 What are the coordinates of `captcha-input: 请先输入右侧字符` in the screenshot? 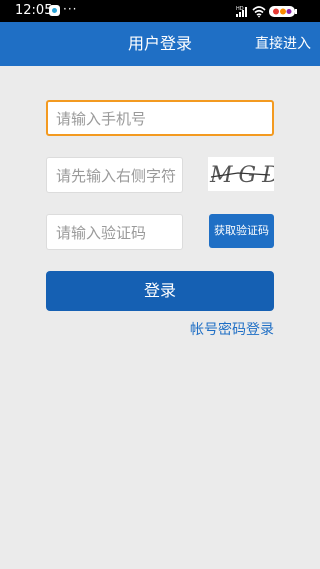 It's located at (114, 175).